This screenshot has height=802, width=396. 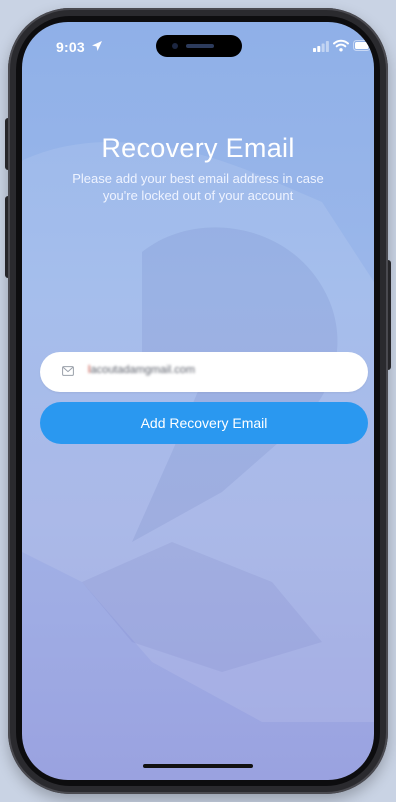 I want to click on mail-icon, so click(x=68, y=371).